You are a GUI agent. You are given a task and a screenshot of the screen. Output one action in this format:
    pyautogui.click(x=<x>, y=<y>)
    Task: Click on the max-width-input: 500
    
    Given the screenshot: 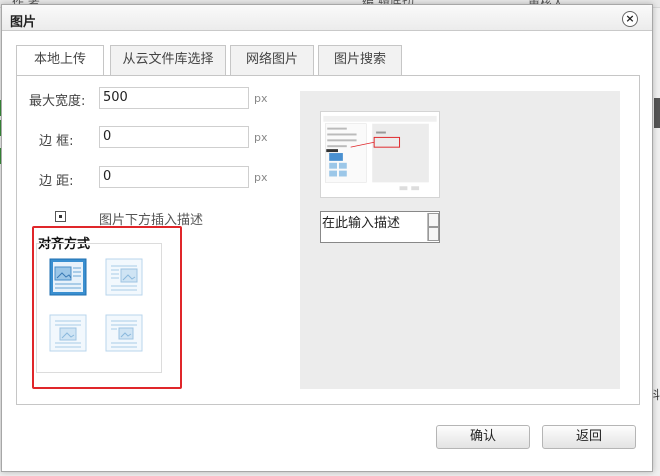 What is the action you would take?
    pyautogui.click(x=174, y=98)
    